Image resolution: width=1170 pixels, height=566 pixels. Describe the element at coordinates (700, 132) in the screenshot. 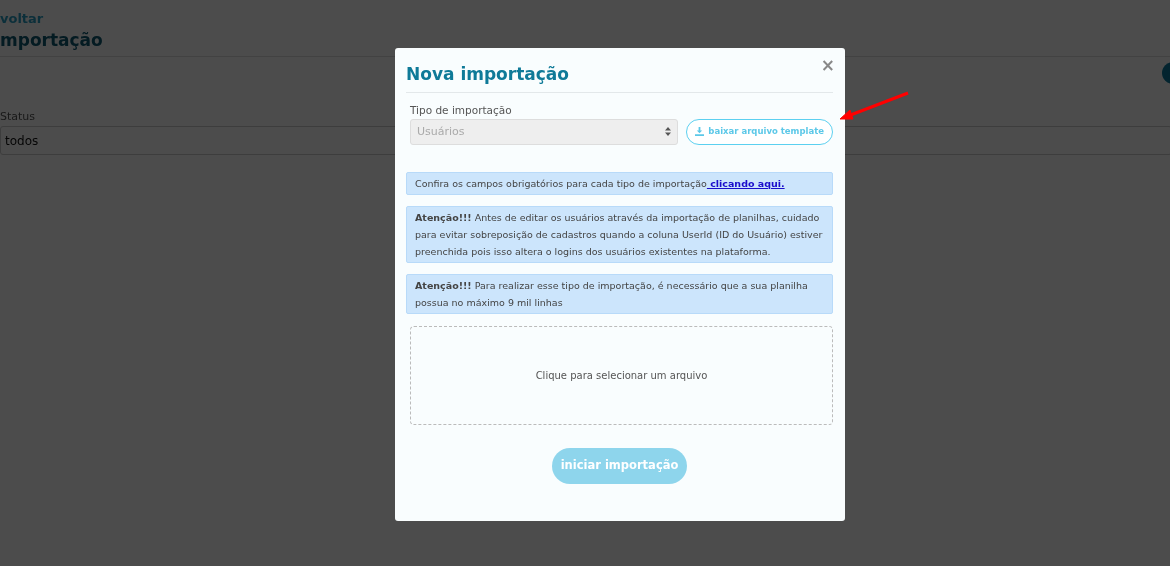

I see `download-icon` at that location.